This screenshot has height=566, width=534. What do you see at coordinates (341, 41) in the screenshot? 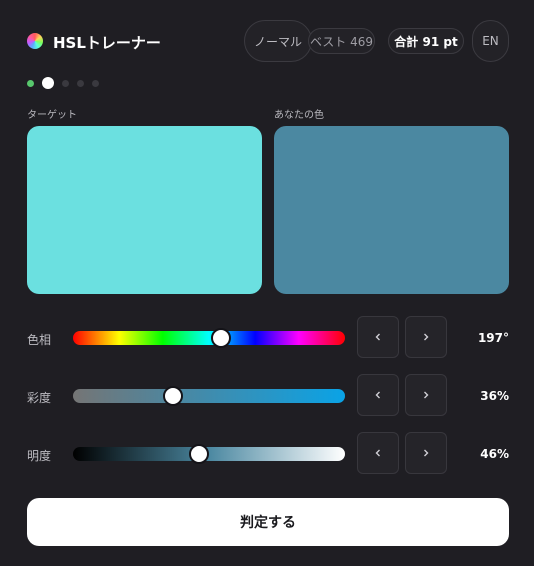
I see `best-score-badge: ベスト 469` at bounding box center [341, 41].